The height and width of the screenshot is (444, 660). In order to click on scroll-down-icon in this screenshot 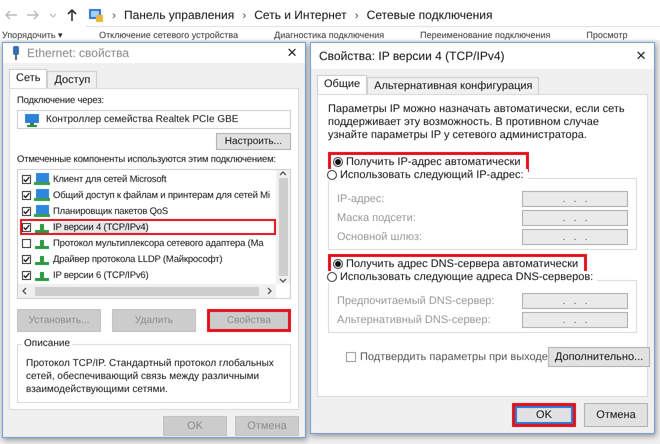, I will do `click(283, 281)`.